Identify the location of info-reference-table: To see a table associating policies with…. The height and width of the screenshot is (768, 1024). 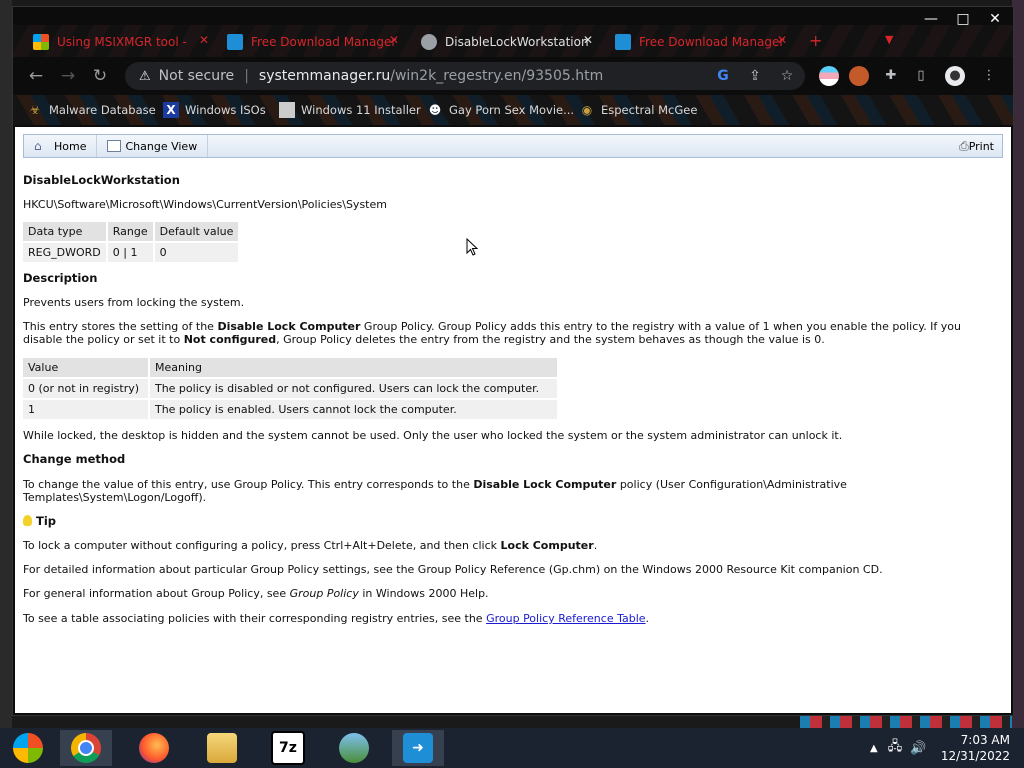
(336, 618).